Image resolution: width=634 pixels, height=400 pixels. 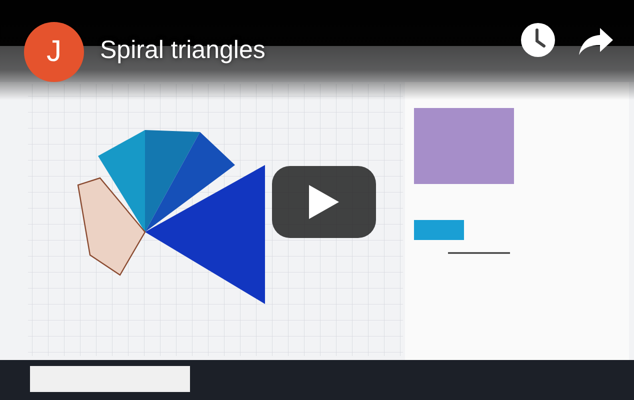 I want to click on play-button, so click(x=324, y=202).